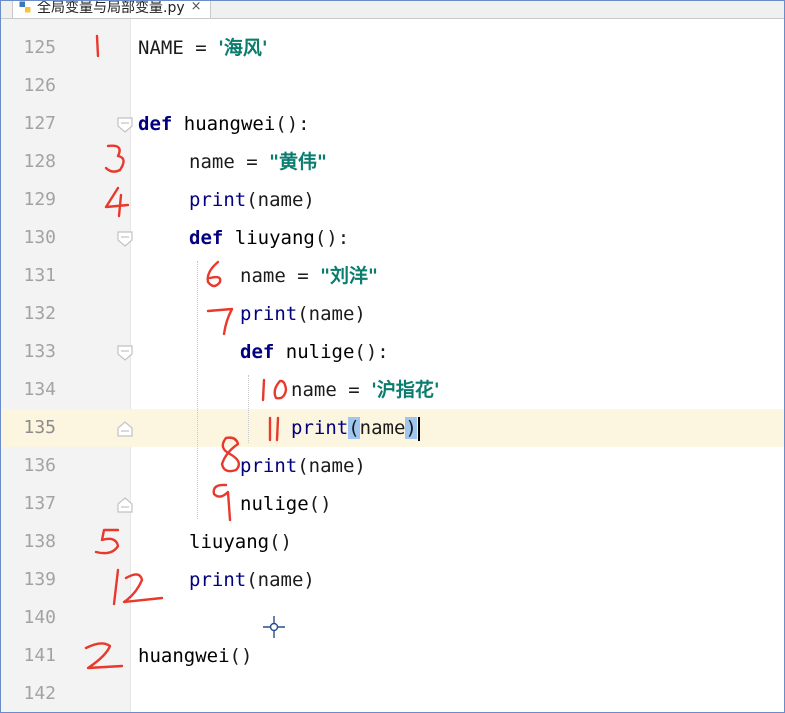  Describe the element at coordinates (39, 465) in the screenshot. I see `line-number: 136` at that location.